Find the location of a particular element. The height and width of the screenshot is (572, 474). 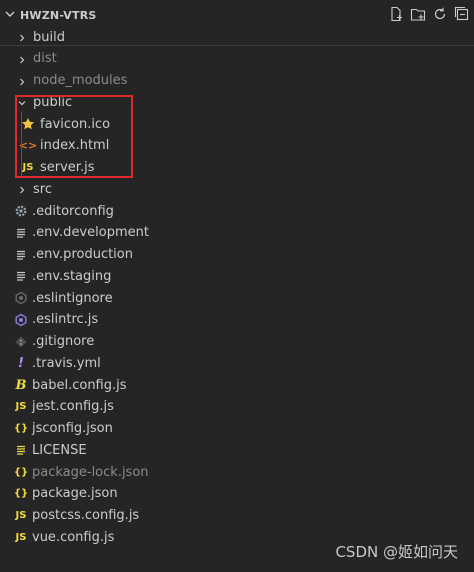

file-item: {} package-lock.json is located at coordinates (237, 472).